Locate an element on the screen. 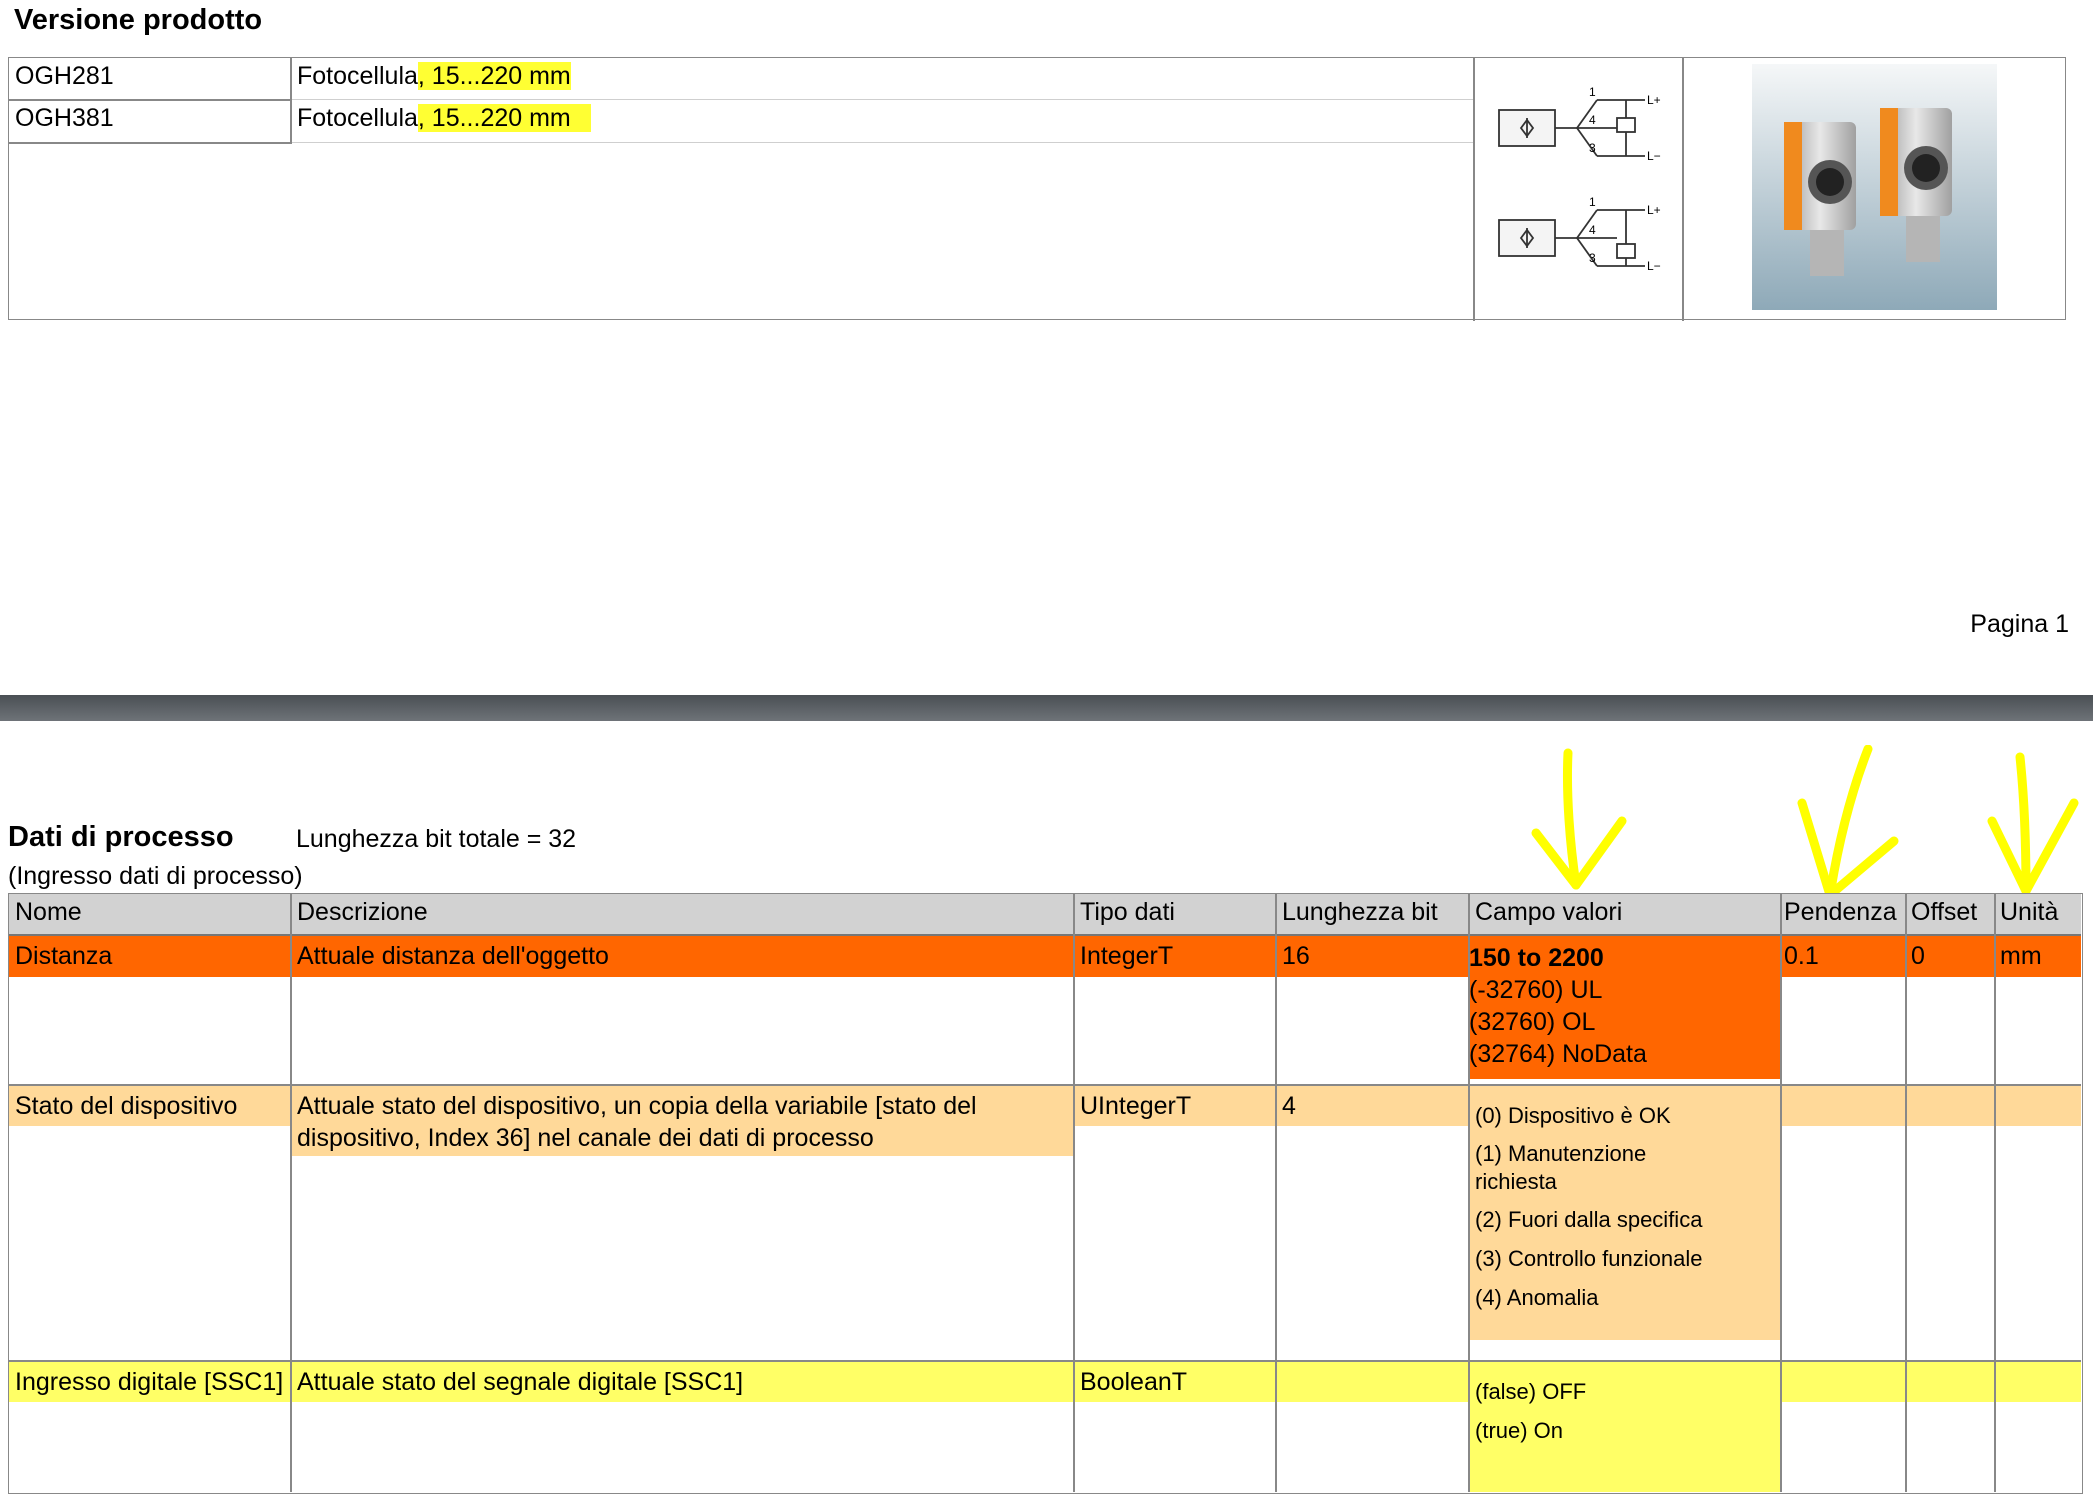  header-description: Descrizione is located at coordinates (362, 912).